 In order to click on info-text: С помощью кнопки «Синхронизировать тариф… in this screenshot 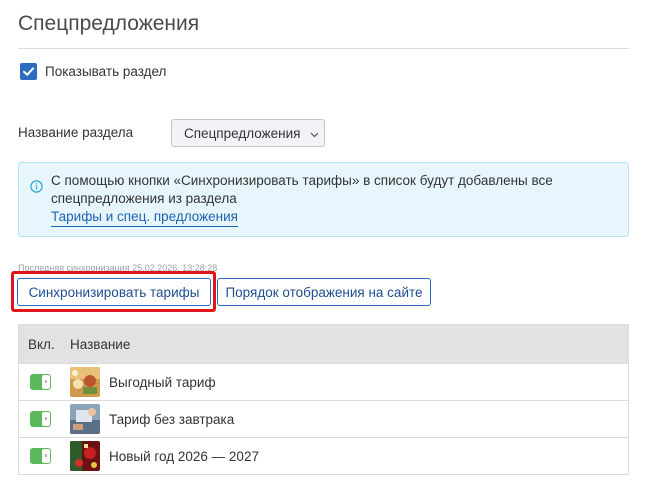, I will do `click(302, 189)`.